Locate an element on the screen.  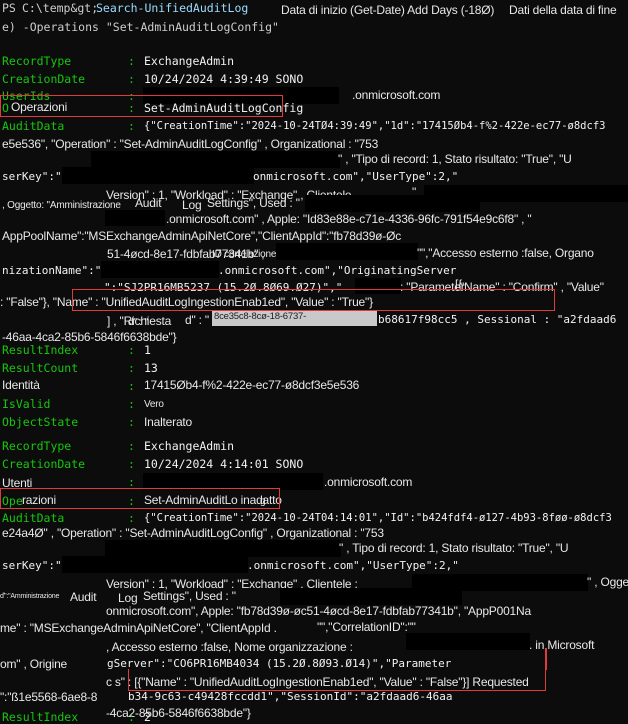
field-label-identita-1: Identità is located at coordinates (21, 385).